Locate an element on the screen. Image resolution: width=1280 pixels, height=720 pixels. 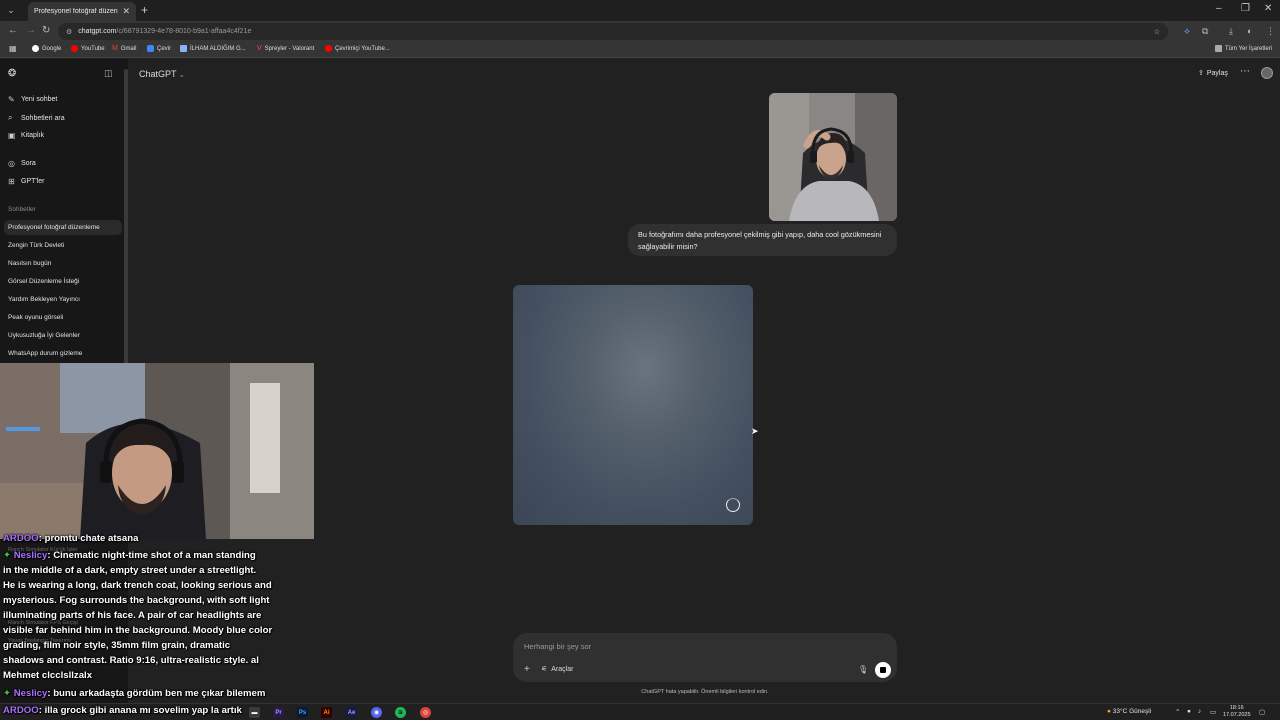
extensions-puzzle-icon: ⧉ is located at coordinates (1205, 31).